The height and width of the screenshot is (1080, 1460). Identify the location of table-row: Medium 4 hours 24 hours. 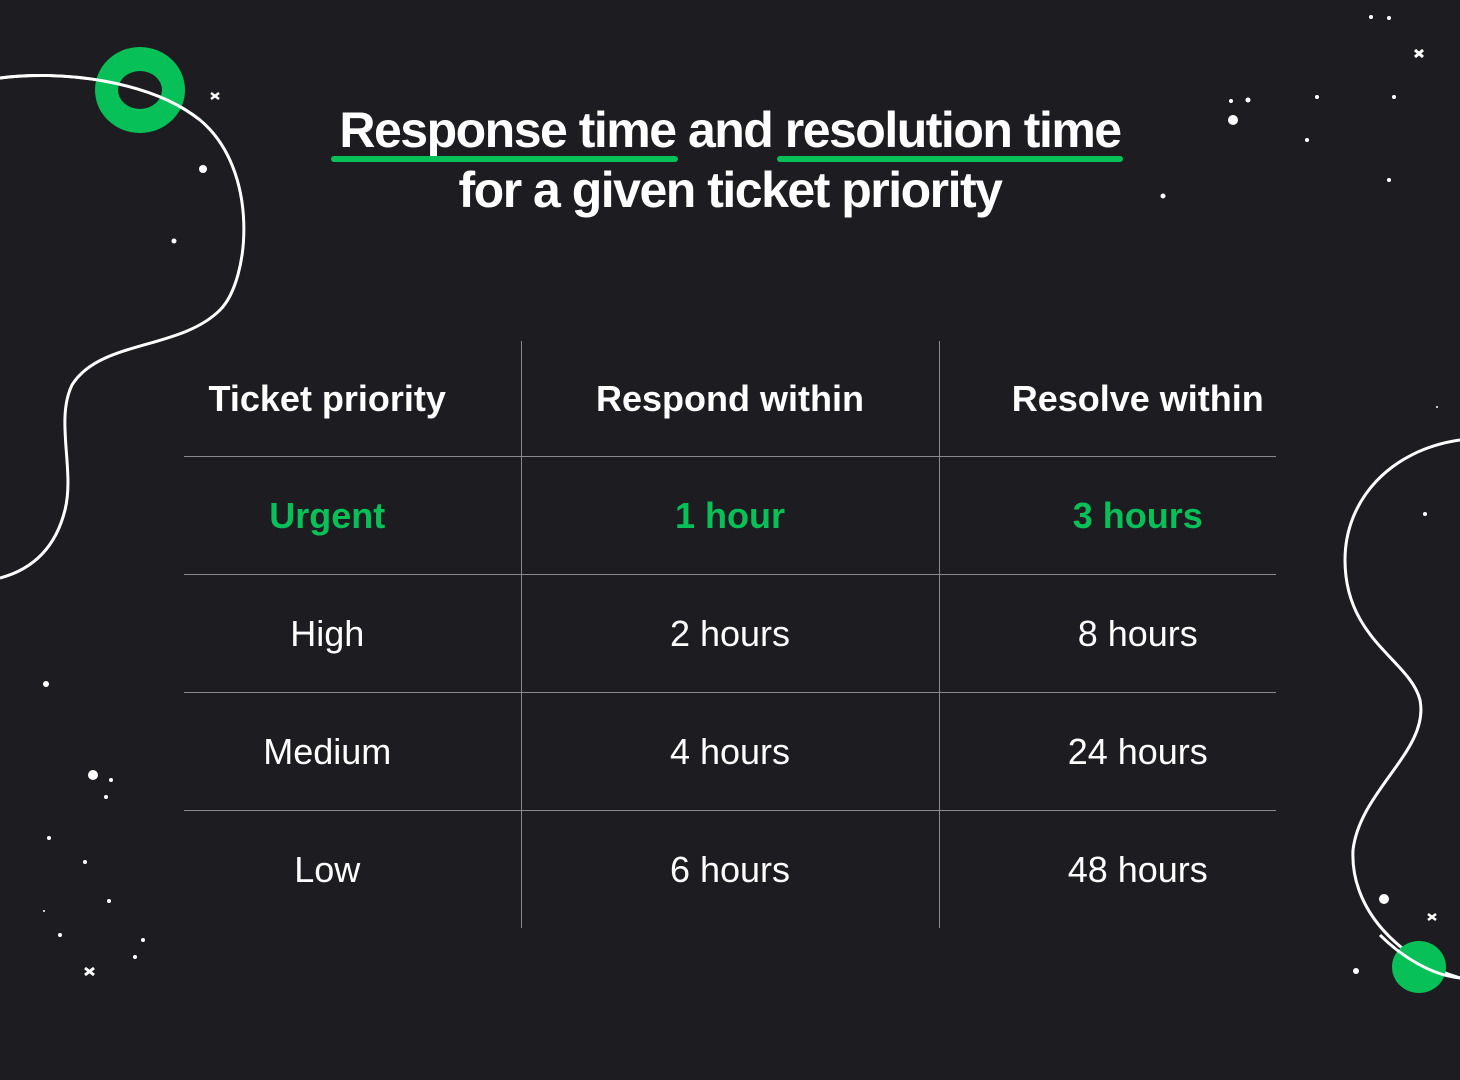
(730, 751).